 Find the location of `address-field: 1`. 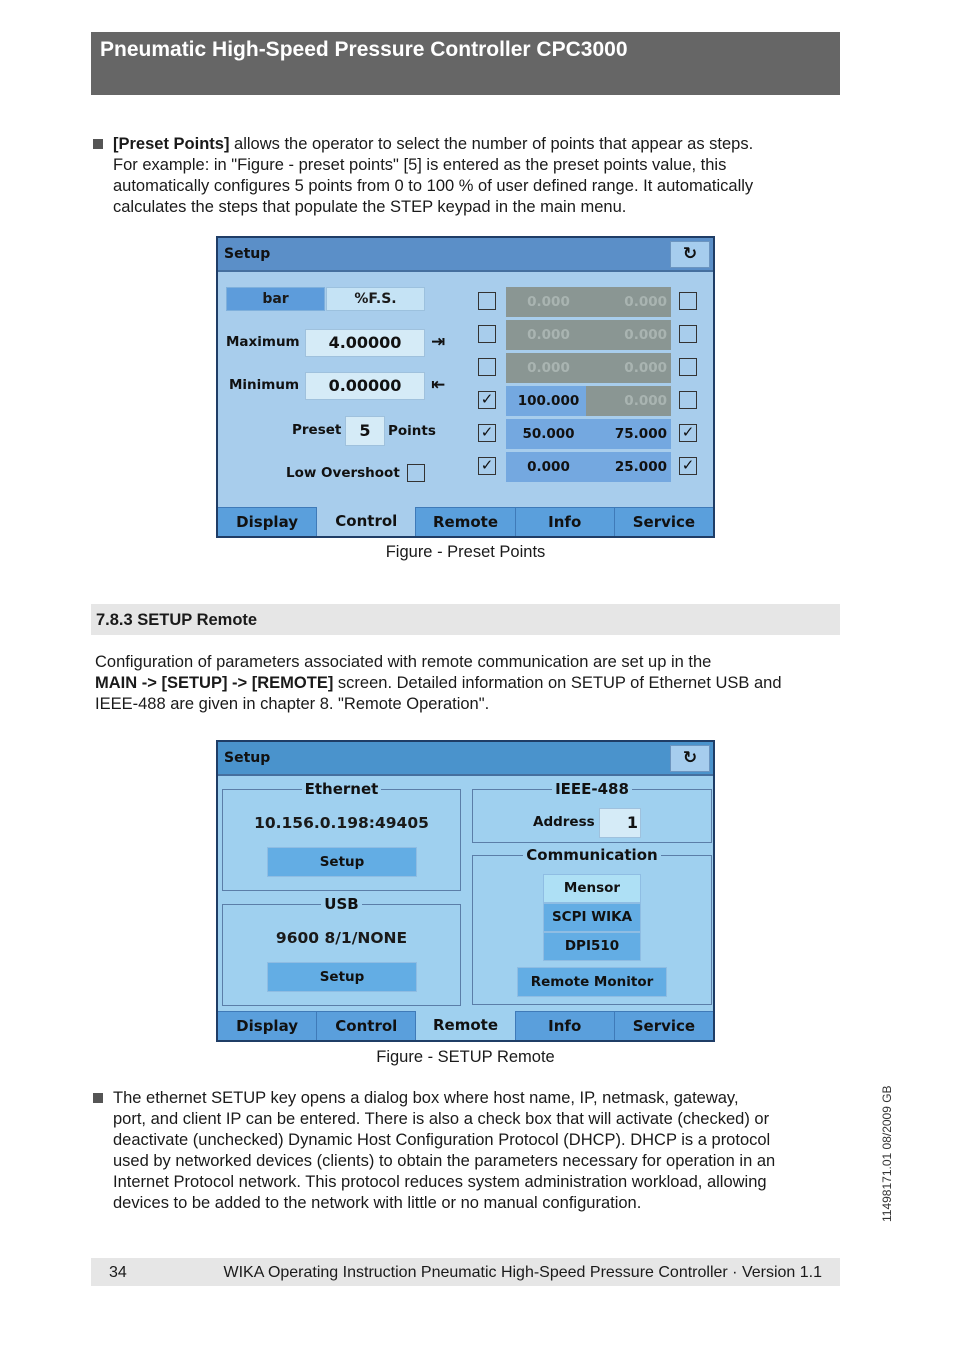

address-field: 1 is located at coordinates (620, 823).